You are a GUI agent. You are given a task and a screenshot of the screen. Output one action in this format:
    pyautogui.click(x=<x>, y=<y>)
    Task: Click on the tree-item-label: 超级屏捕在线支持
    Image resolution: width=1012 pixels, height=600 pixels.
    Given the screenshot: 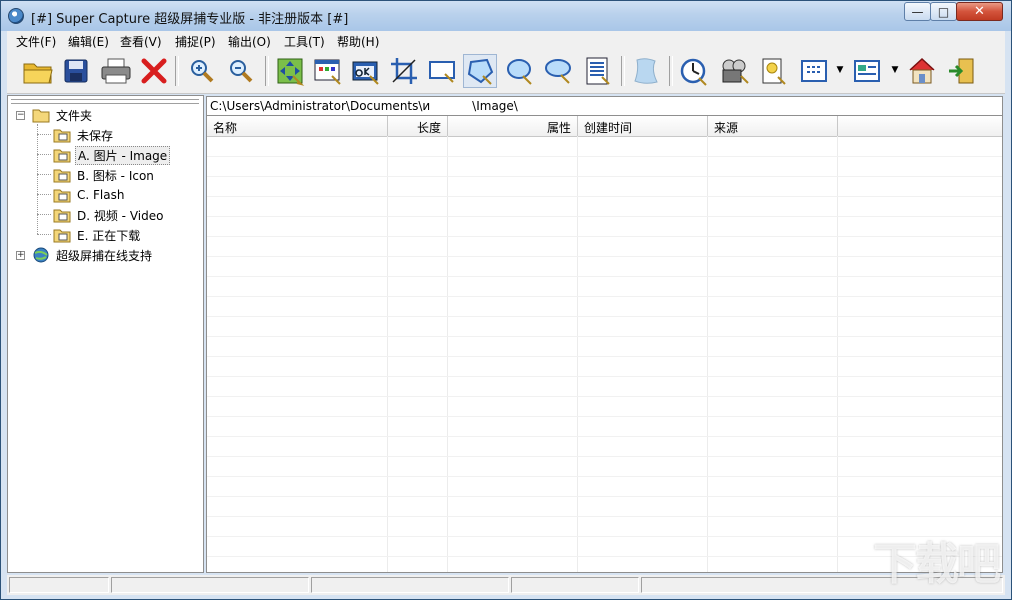 What is the action you would take?
    pyautogui.click(x=104, y=255)
    